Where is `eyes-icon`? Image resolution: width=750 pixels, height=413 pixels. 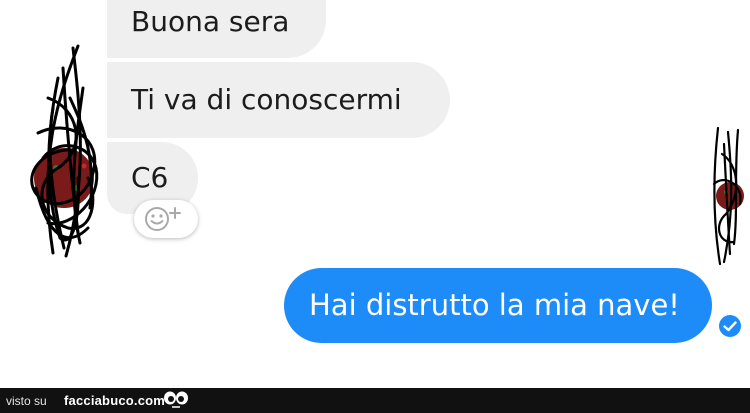 eyes-icon is located at coordinates (176, 399).